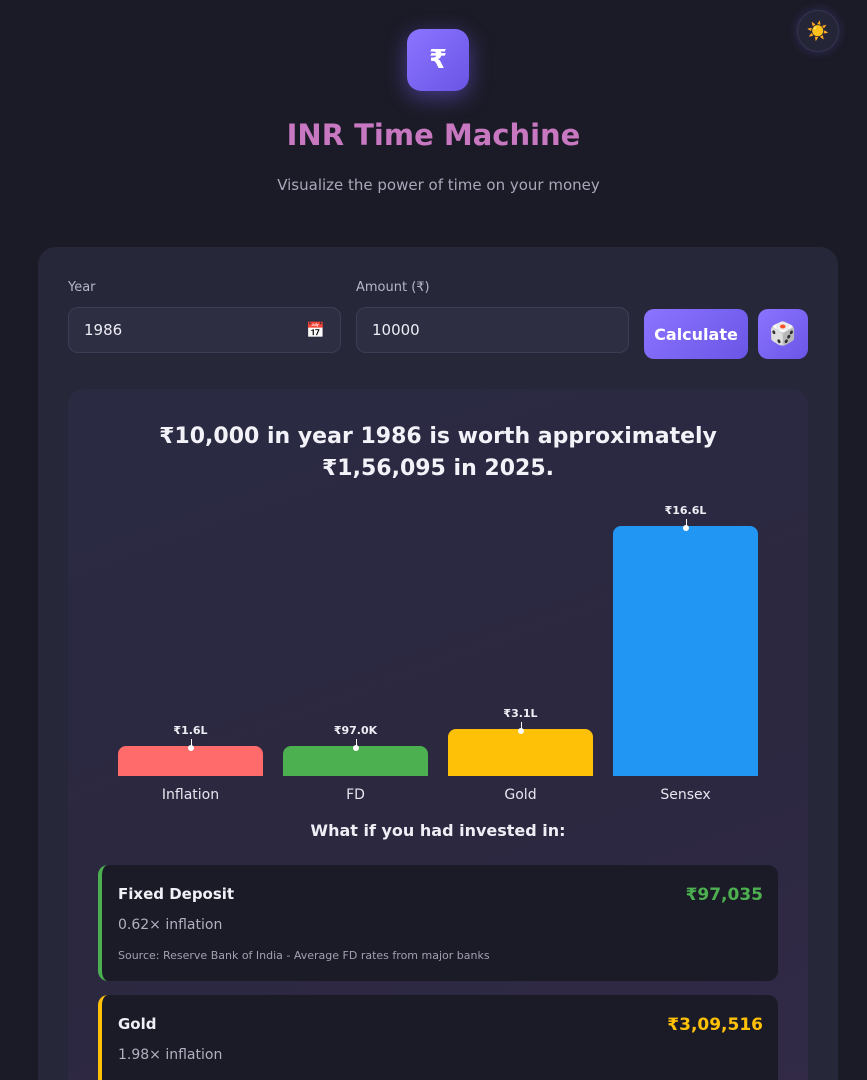 Image resolution: width=867 pixels, height=1080 pixels. What do you see at coordinates (492, 330) in the screenshot?
I see `amount-input: 10000` at bounding box center [492, 330].